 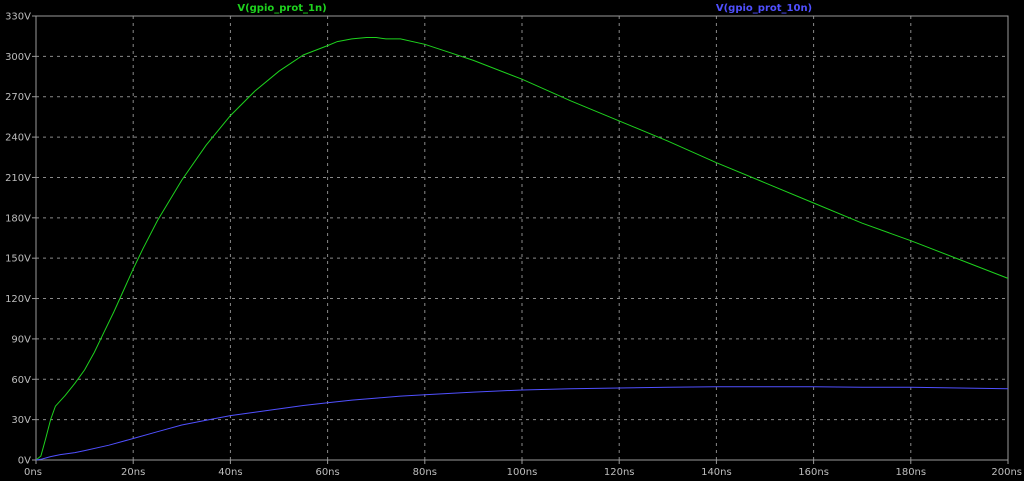 What do you see at coordinates (910, 472) in the screenshot?
I see `x-tick-label-9: 180ns` at bounding box center [910, 472].